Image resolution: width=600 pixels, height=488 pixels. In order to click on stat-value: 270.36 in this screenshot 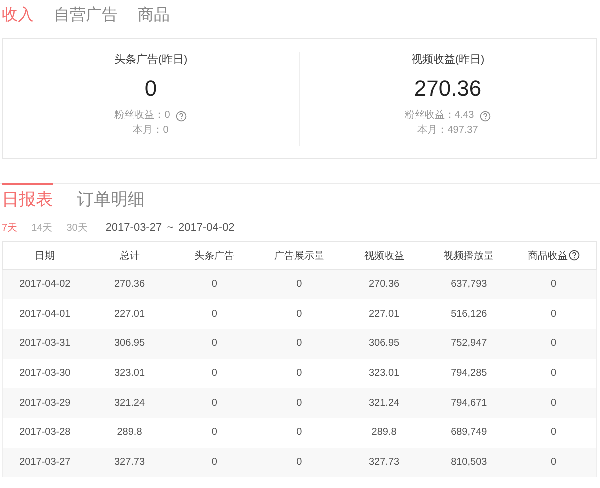, I will do `click(448, 89)`.